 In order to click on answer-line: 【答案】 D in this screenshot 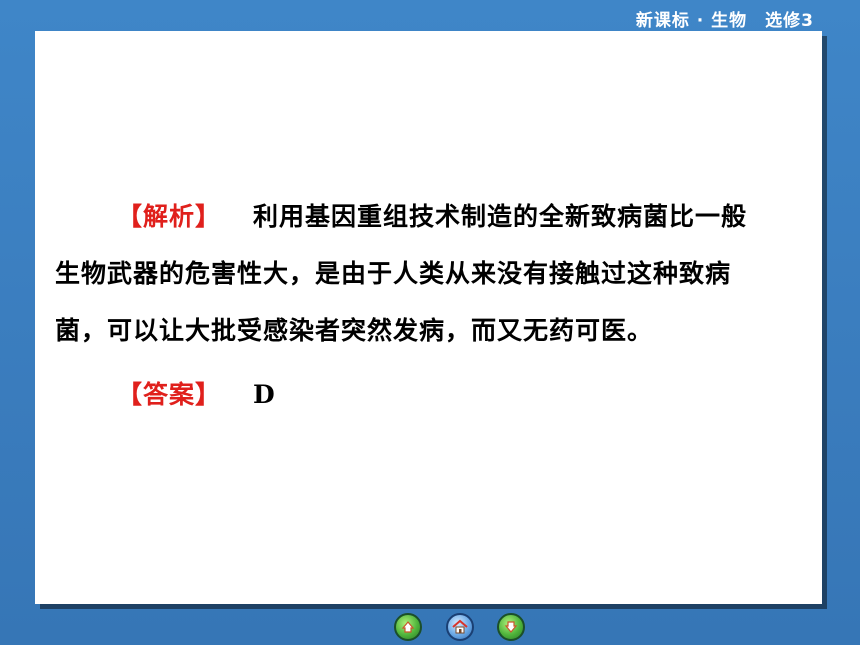, I will do `click(165, 394)`.